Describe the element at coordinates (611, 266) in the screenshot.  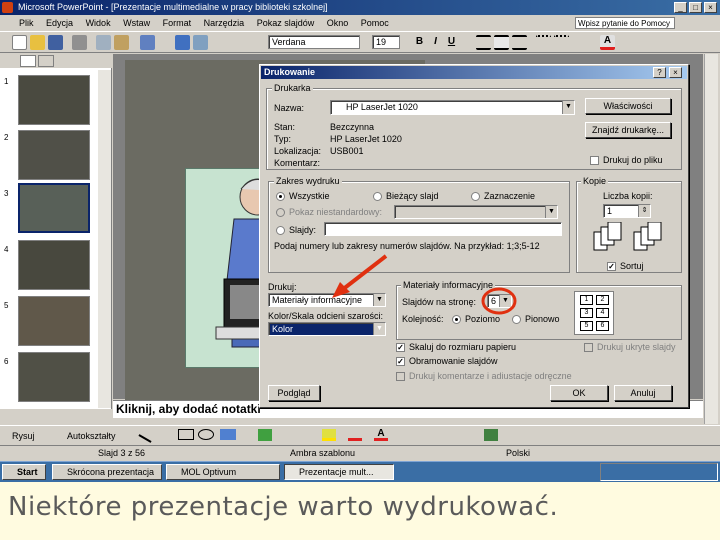
I see `collate-checkbox: ✓` at that location.